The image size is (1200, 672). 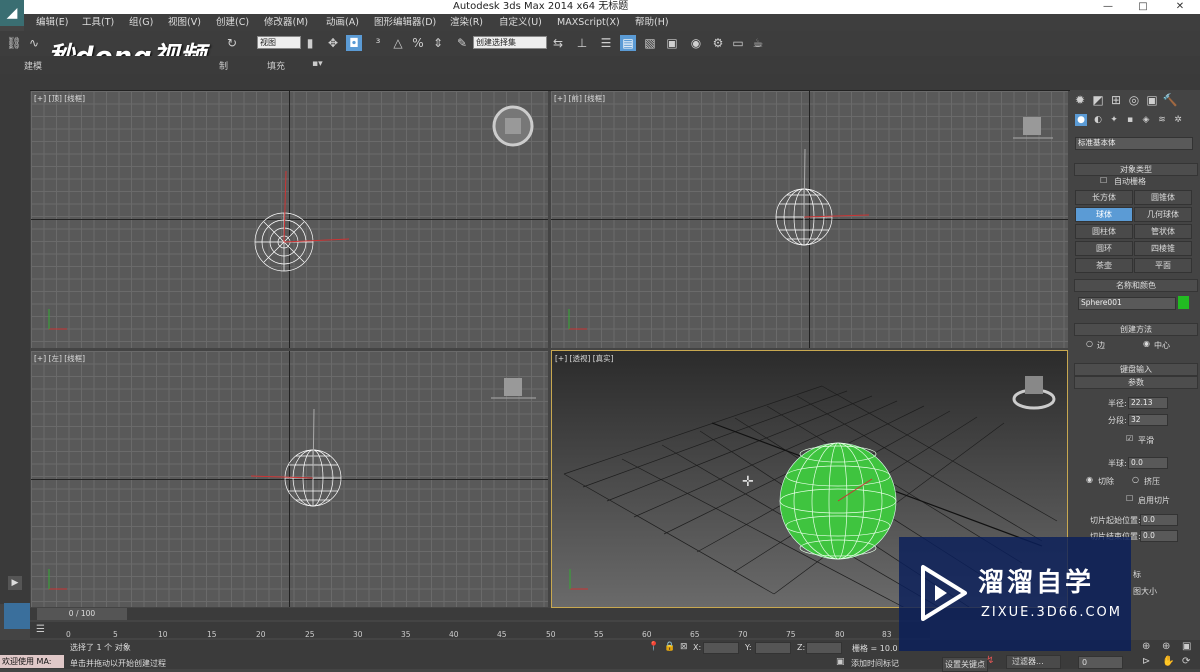 I want to click on edit-named-sel-icon: ✎, so click(x=462, y=43).